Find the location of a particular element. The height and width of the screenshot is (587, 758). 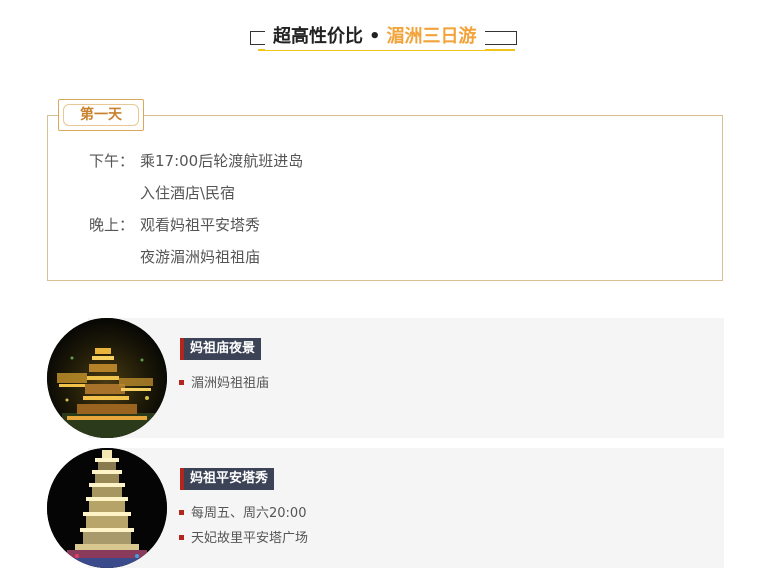

schedule-text: 乘17:00后轮渡航班进岛 is located at coordinates (222, 161).